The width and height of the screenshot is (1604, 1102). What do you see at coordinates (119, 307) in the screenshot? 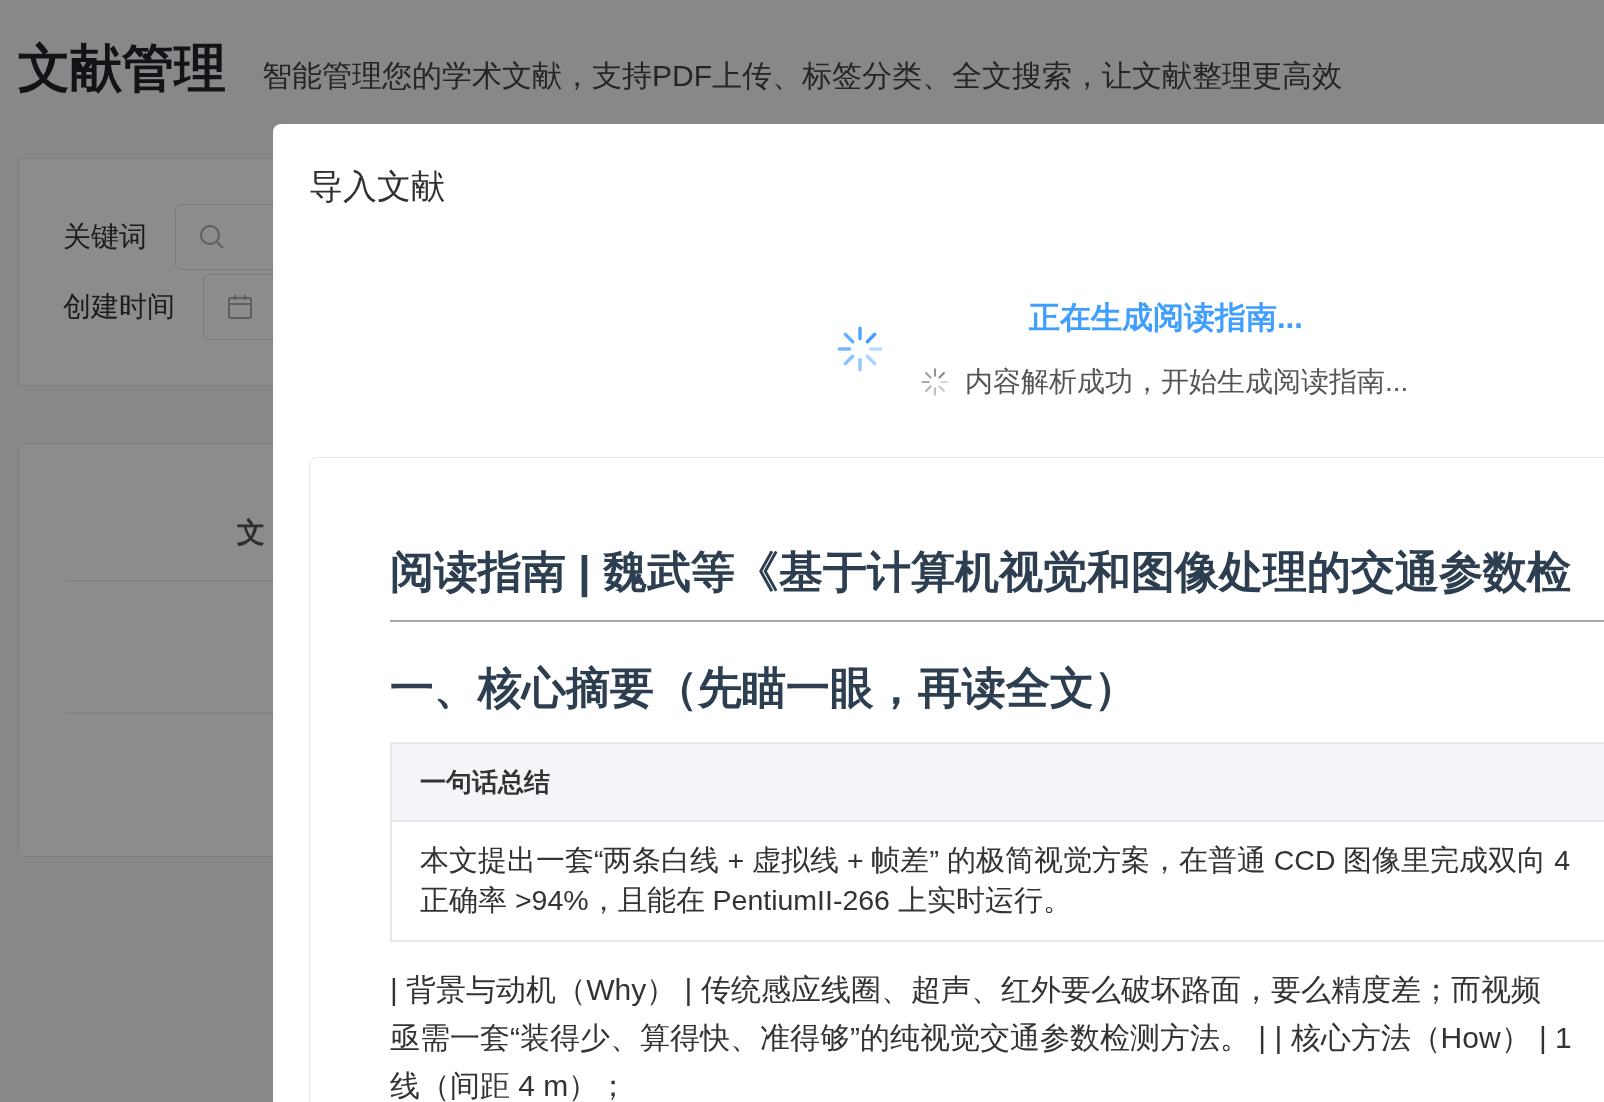
I see `filter-label: 创建时间` at bounding box center [119, 307].